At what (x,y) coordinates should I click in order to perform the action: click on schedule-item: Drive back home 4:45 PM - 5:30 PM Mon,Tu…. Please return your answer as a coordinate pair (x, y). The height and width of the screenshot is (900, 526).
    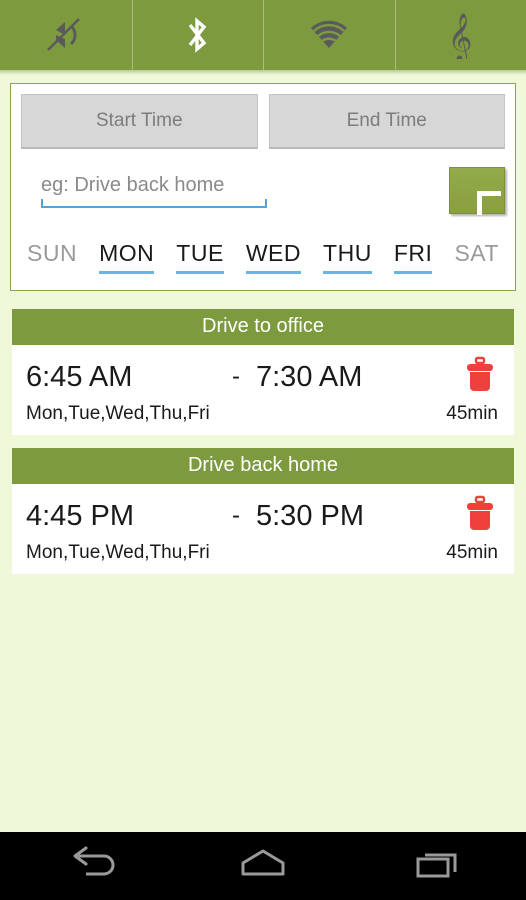
    Looking at the image, I should click on (263, 511).